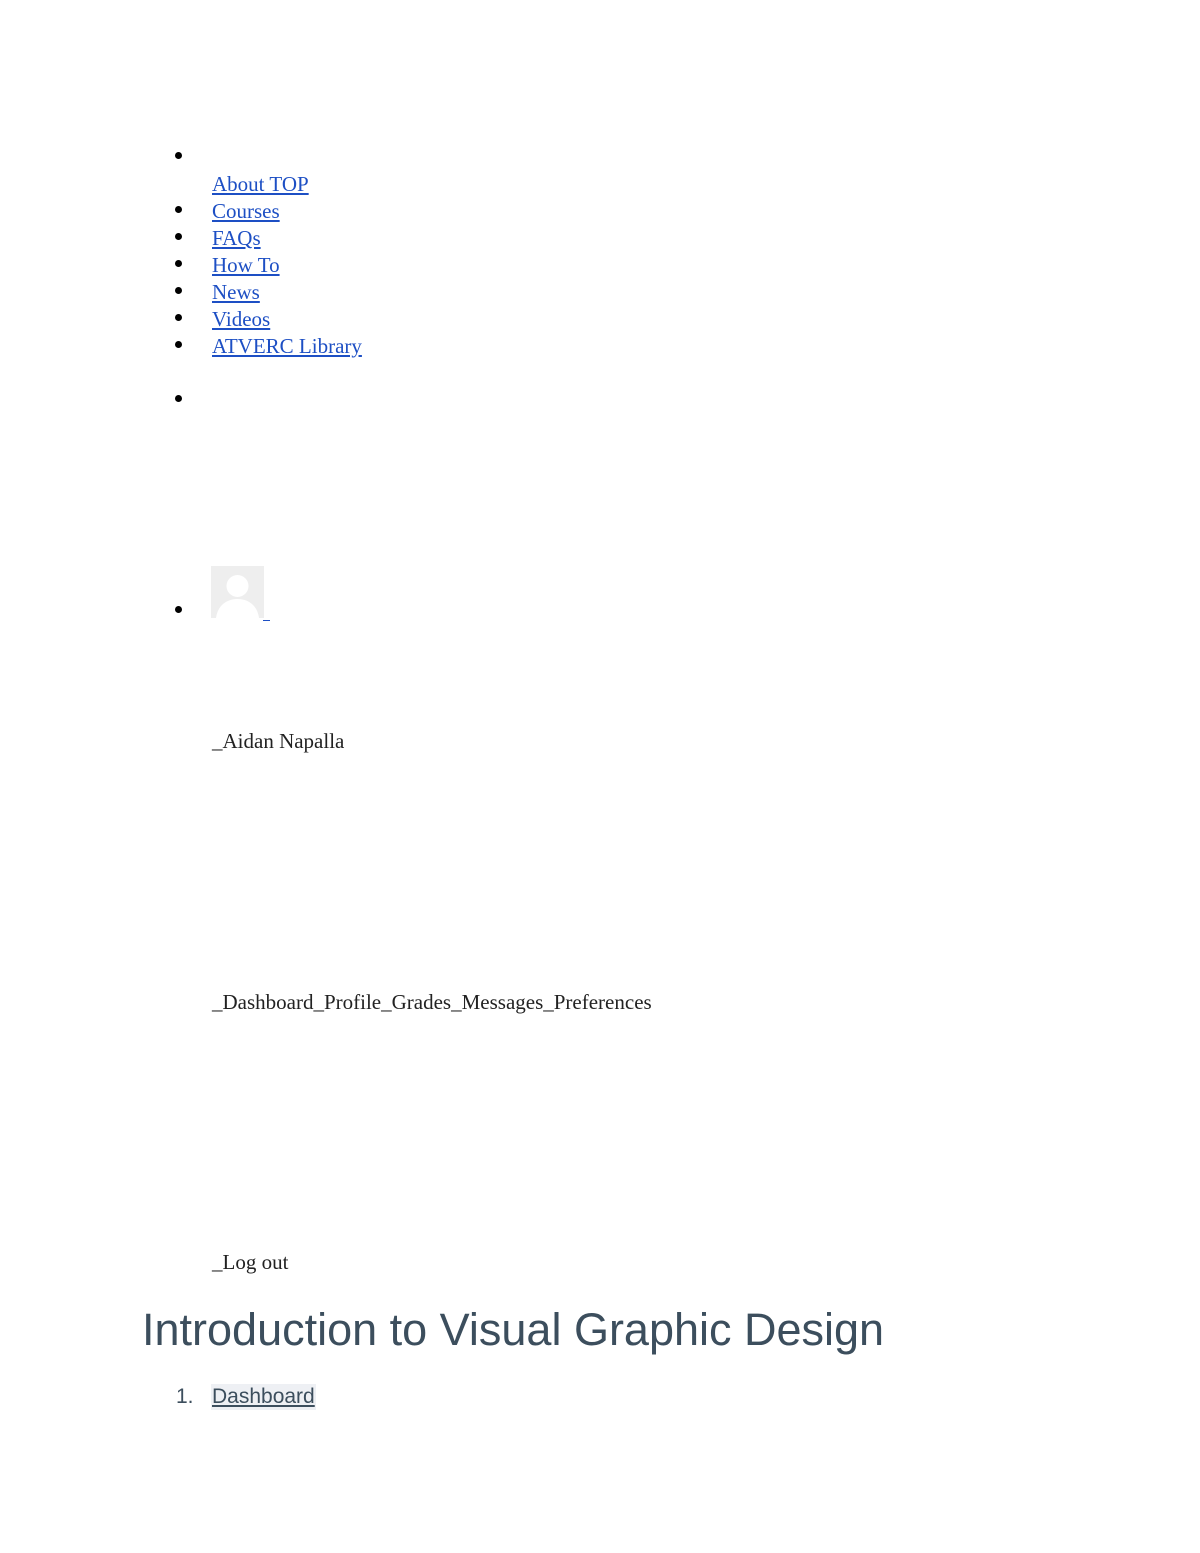 Image resolution: width=1200 pixels, height=1553 pixels. I want to click on user-name: _Aidan Napalla, so click(278, 741).